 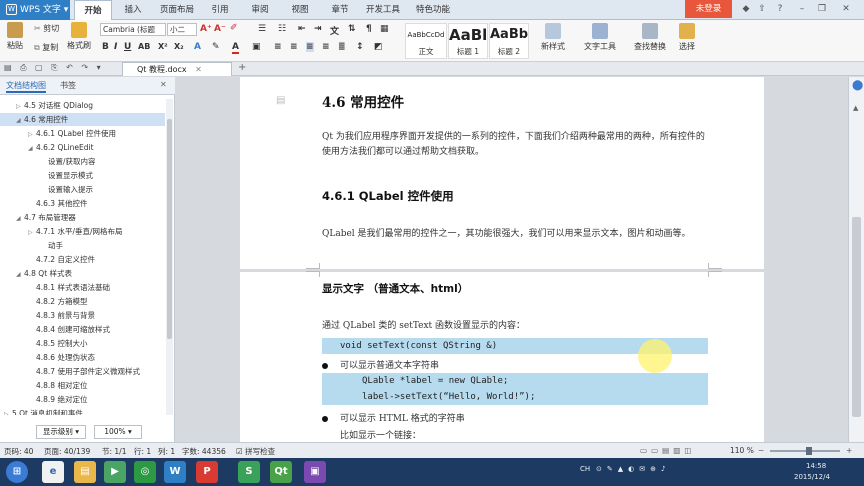 What do you see at coordinates (133, 10) in the screenshot?
I see `tab-insert: 插入` at bounding box center [133, 10].